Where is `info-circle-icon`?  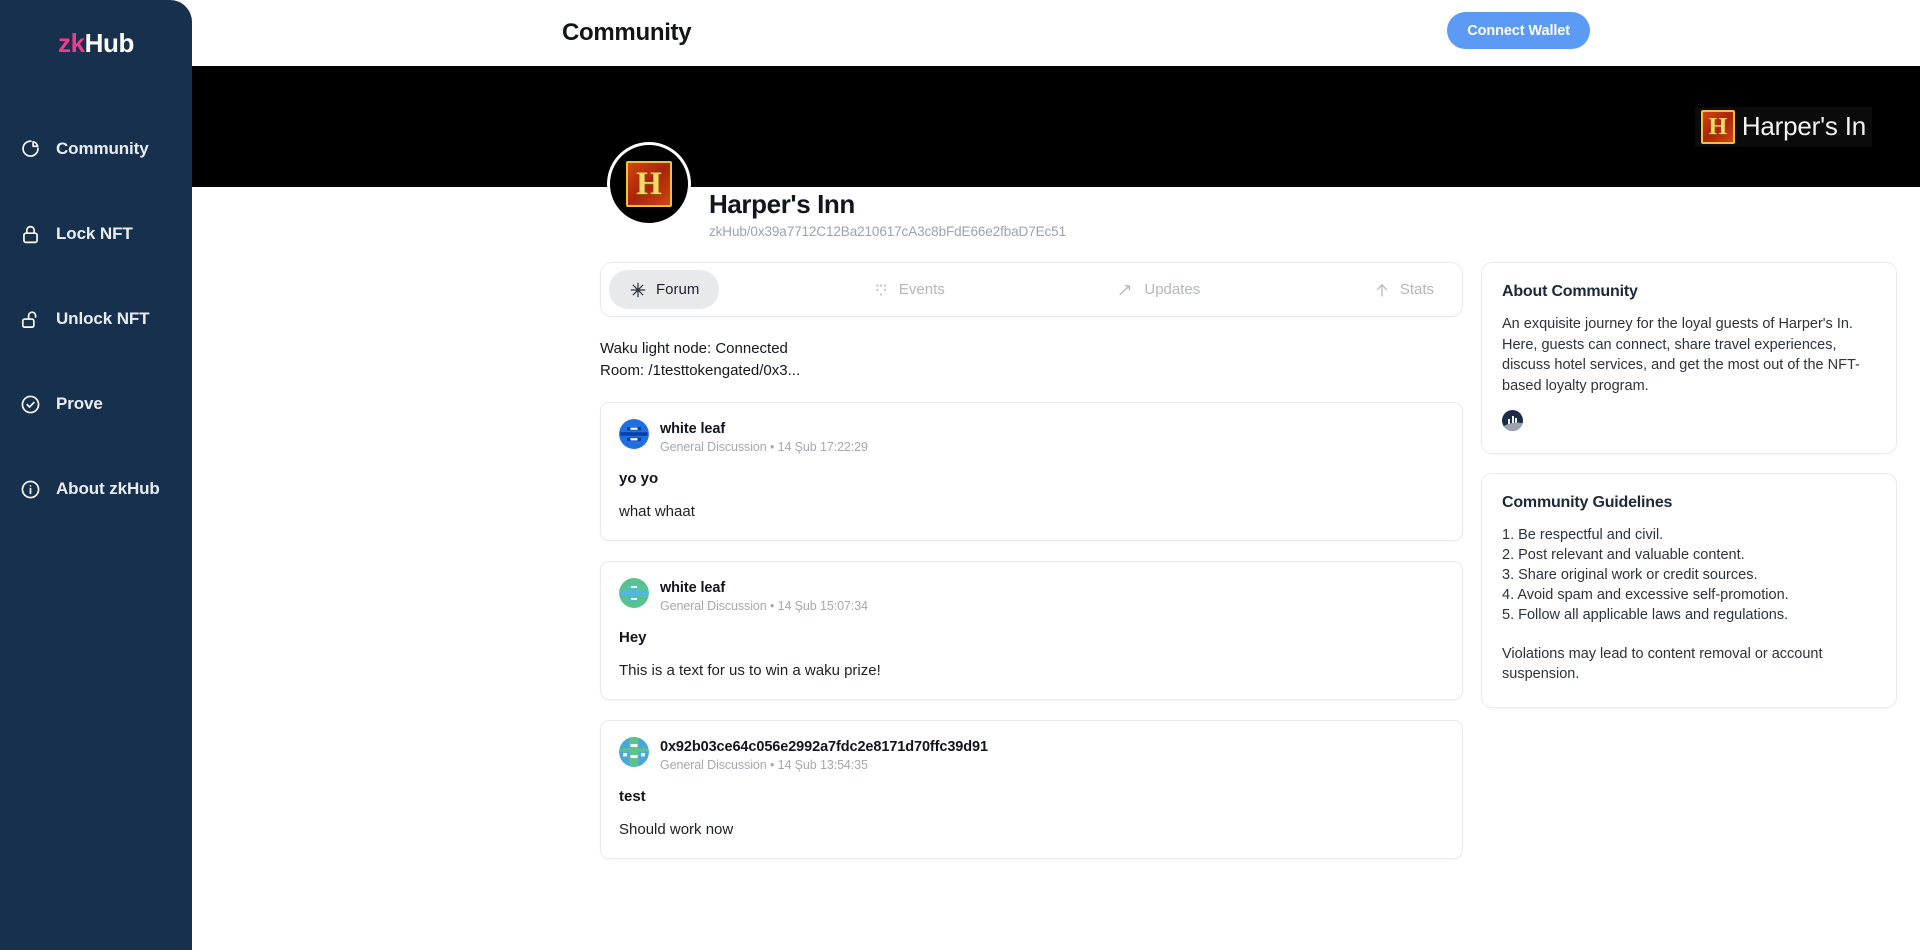 info-circle-icon is located at coordinates (30, 489).